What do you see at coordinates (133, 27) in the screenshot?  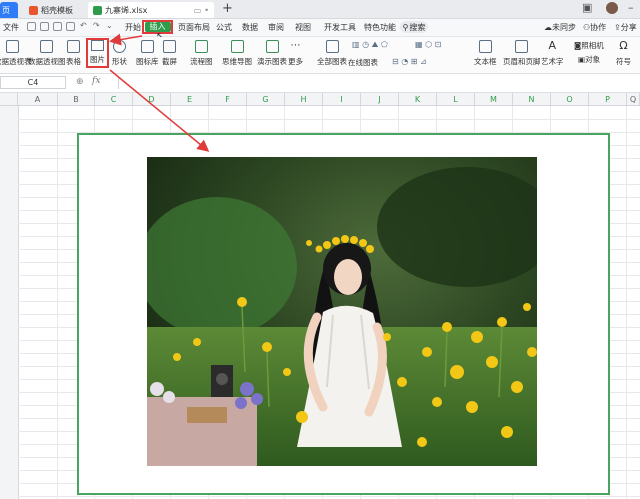 I see `menu-start: 开始` at bounding box center [133, 27].